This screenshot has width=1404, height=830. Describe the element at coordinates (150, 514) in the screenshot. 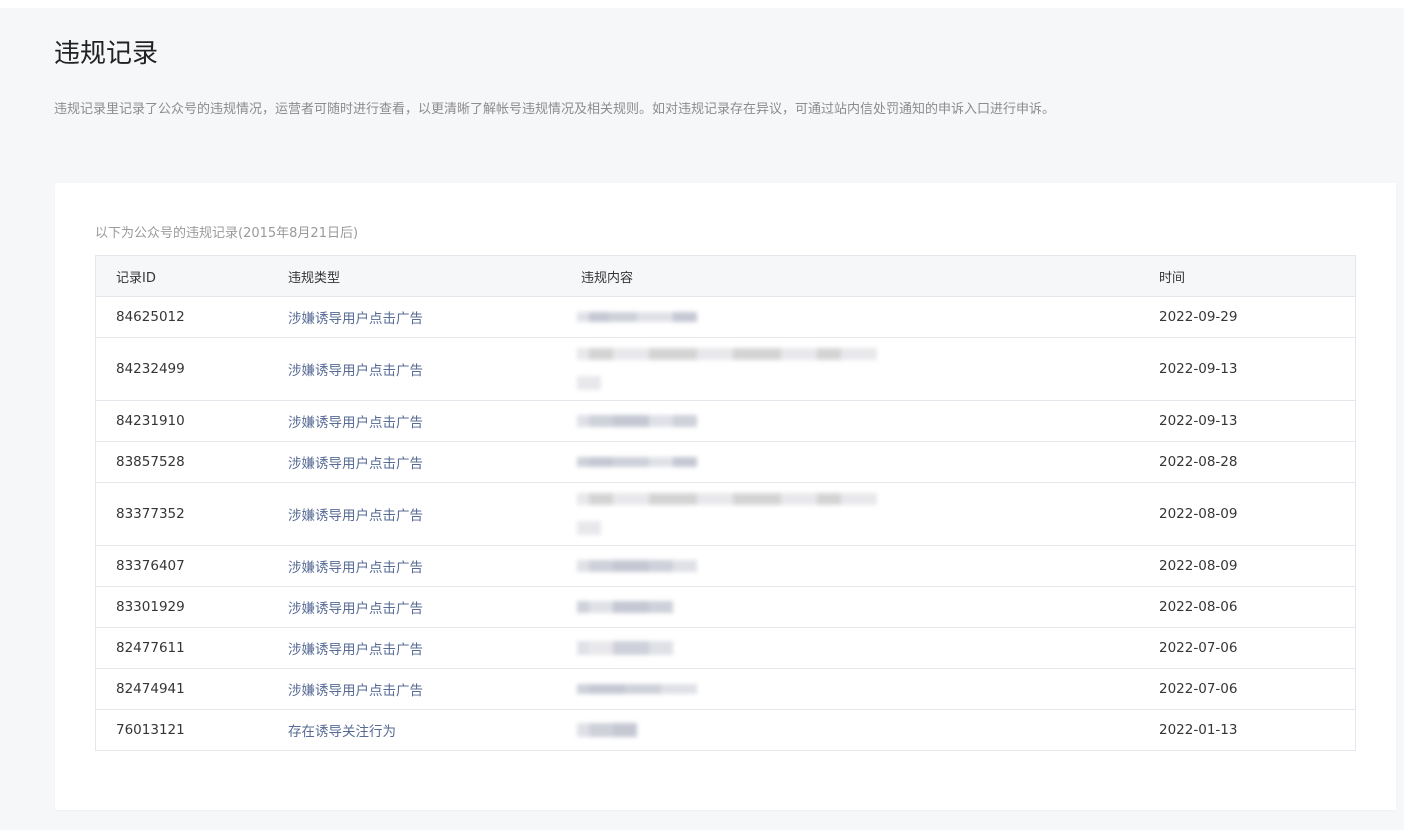

I see `record-id: 83377352` at that location.